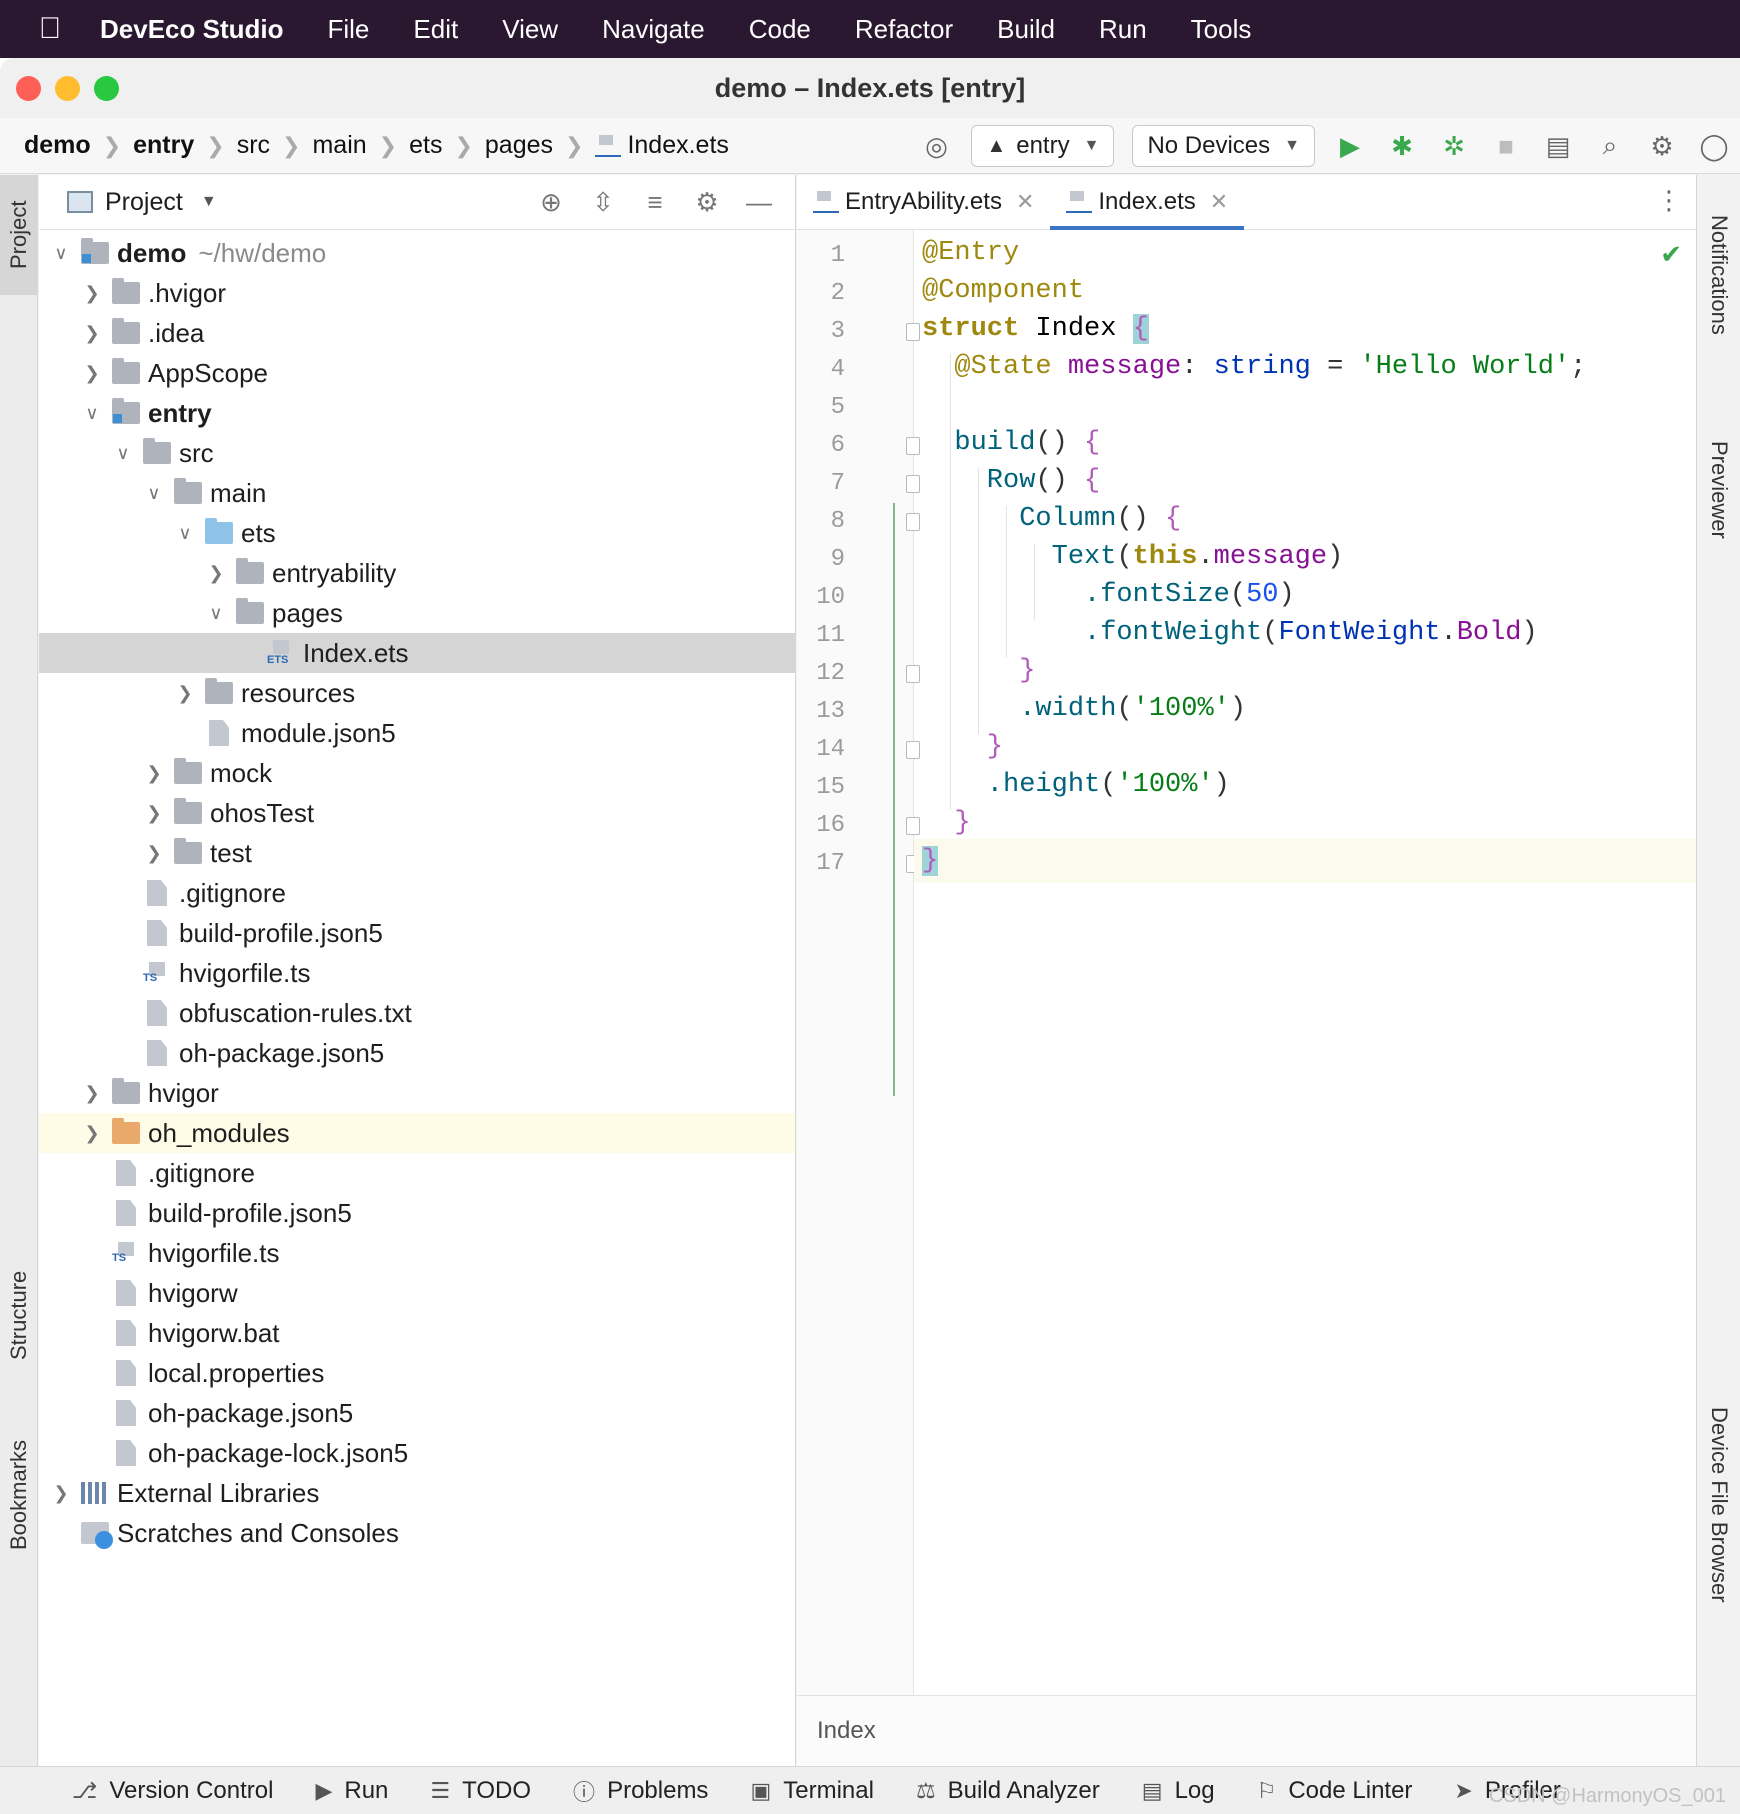  What do you see at coordinates (417, 773) in the screenshot?
I see `tree-item: ❯ mock` at bounding box center [417, 773].